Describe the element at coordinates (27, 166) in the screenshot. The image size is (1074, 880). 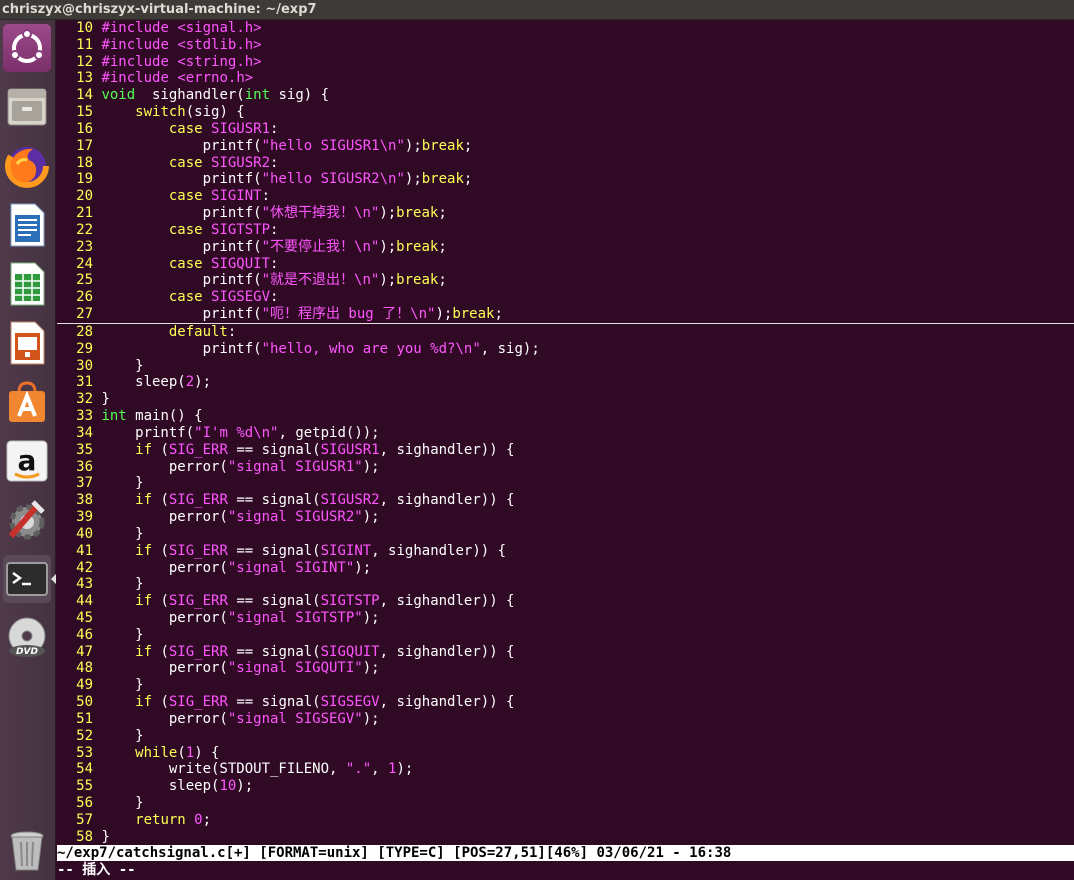
I see `firefox-icon` at that location.